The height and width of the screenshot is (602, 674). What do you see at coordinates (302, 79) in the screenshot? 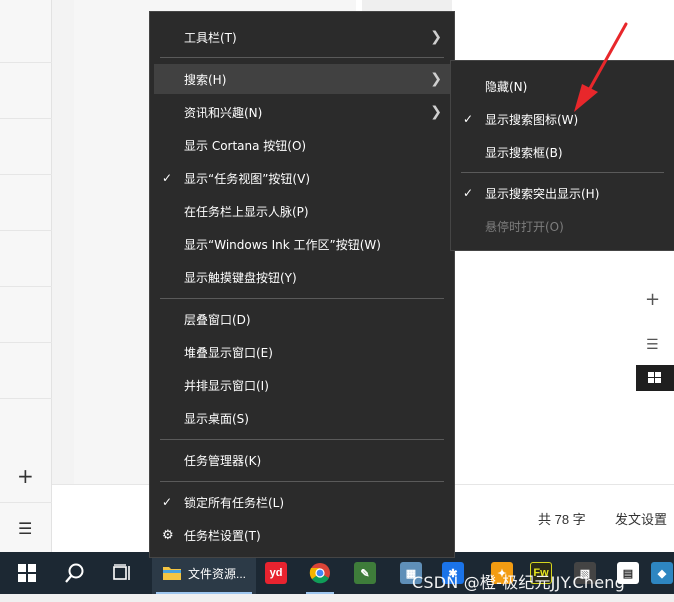
I see `menu-item-search: 搜索(H) ❯` at bounding box center [302, 79].